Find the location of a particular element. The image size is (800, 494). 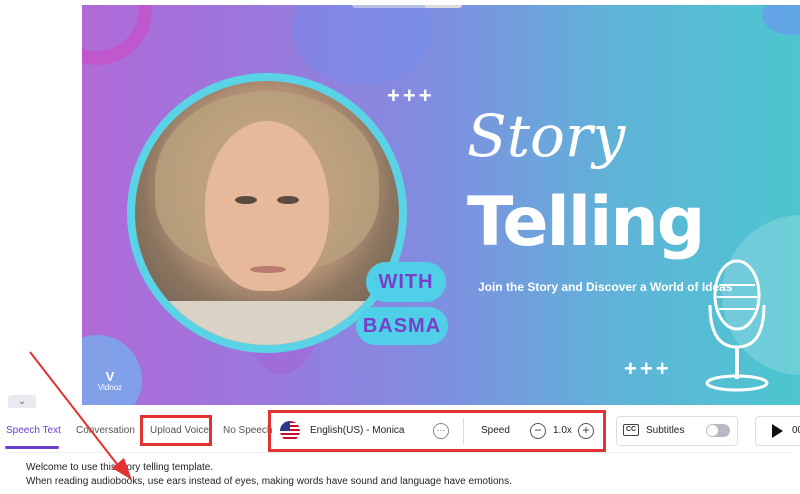

decor-ring is located at coordinates (117, 35).